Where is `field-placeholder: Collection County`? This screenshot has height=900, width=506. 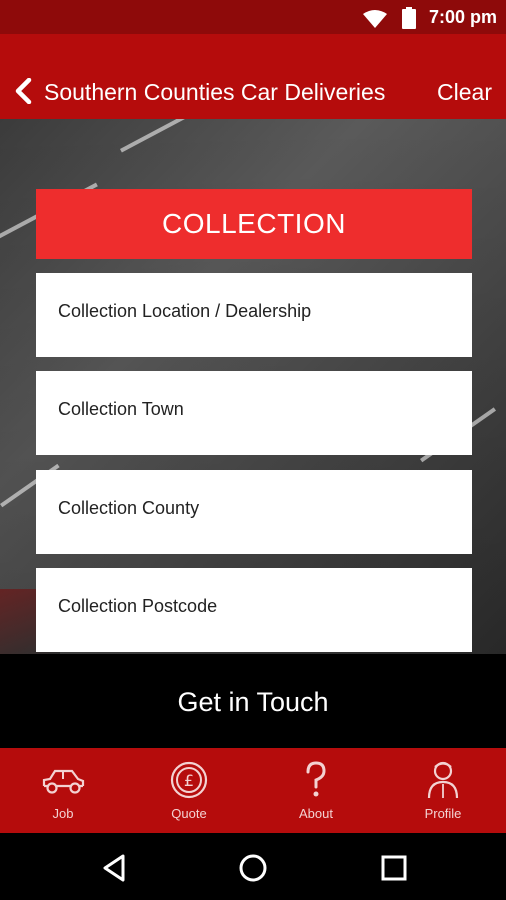
field-placeholder: Collection County is located at coordinates (129, 508).